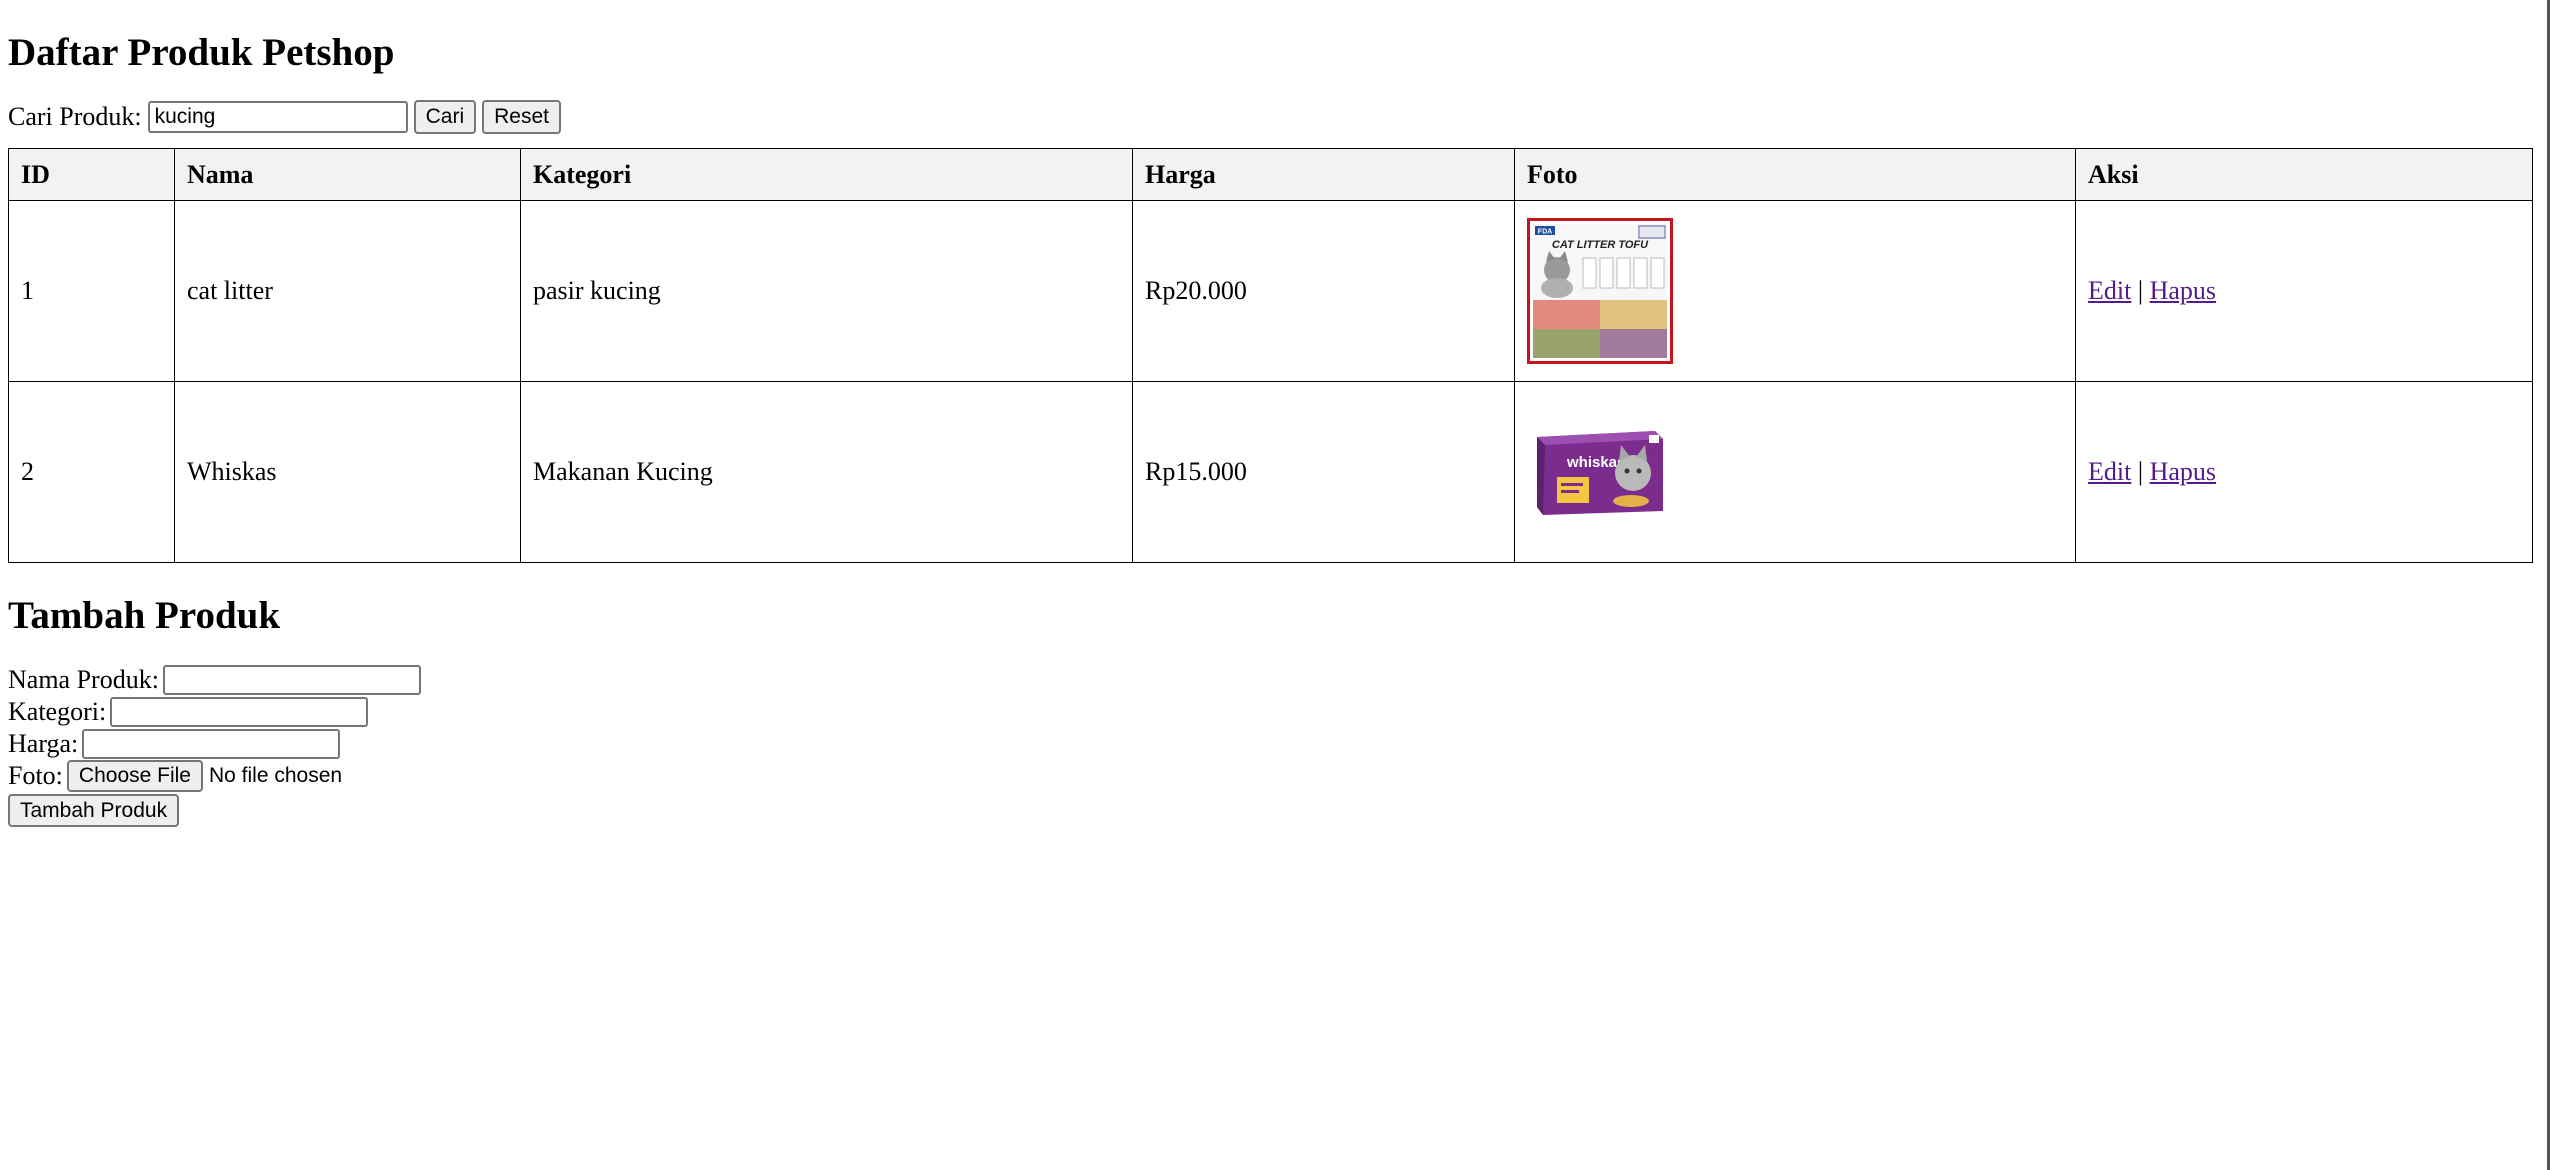  I want to click on category-input, so click(239, 712).